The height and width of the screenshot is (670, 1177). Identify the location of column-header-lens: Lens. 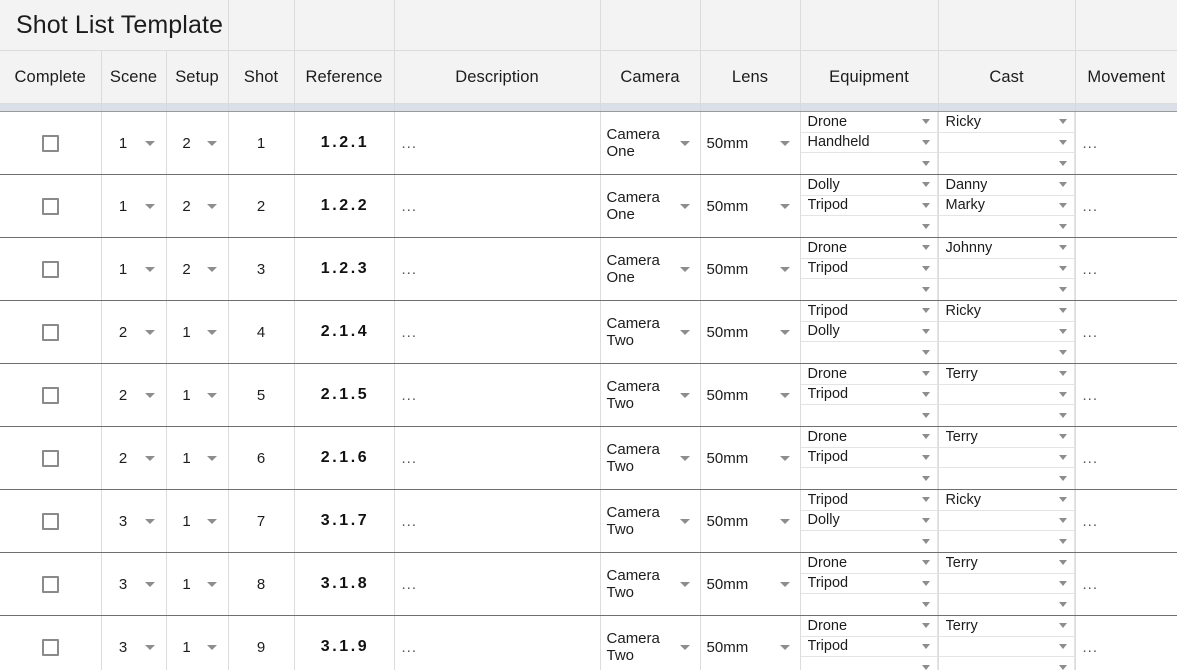
(750, 77).